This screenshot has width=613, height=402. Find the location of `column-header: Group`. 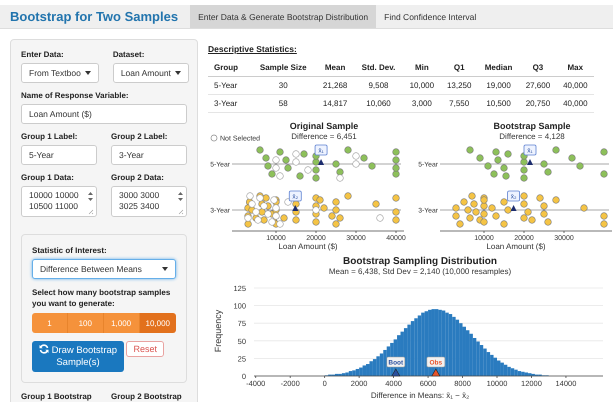

column-header: Group is located at coordinates (229, 67).